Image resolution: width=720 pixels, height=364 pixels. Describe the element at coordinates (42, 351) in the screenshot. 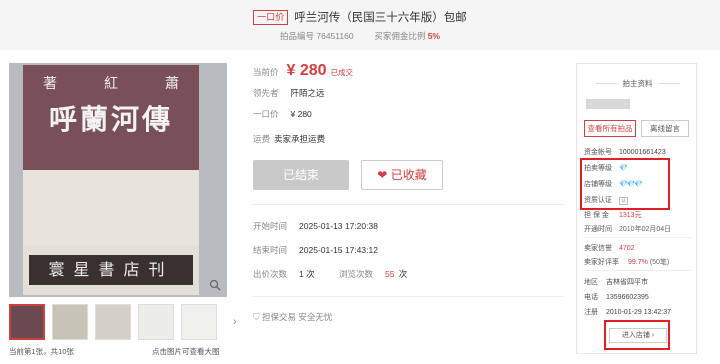

I see `image-page-info: 当前第1张，共10张` at that location.